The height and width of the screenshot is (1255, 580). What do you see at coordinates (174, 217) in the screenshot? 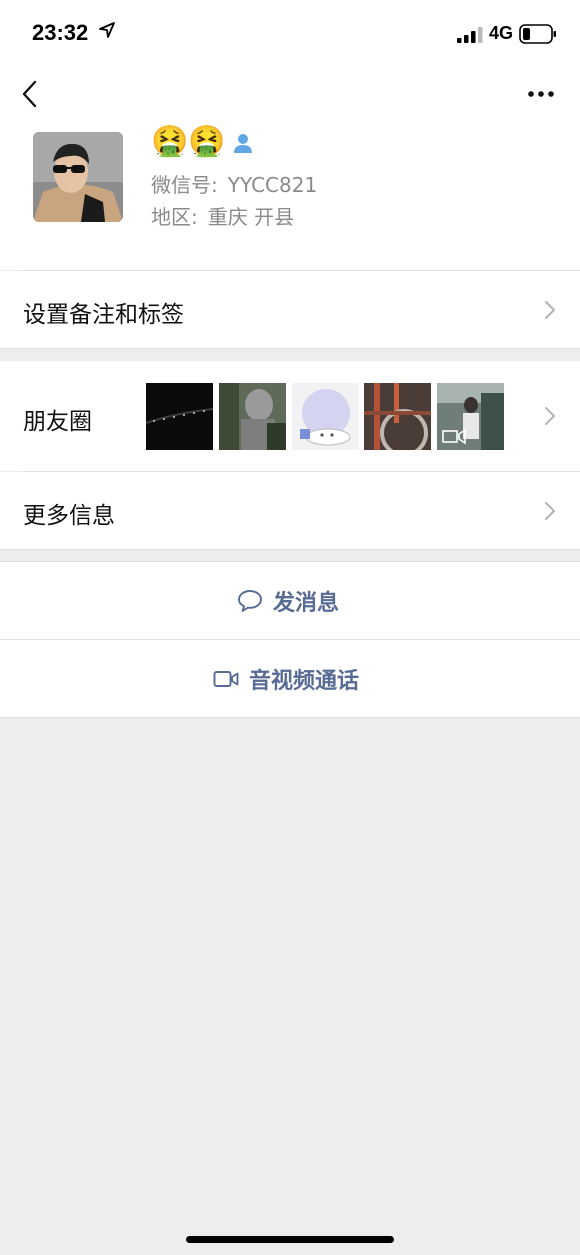
I see `region-label: 地区:` at bounding box center [174, 217].